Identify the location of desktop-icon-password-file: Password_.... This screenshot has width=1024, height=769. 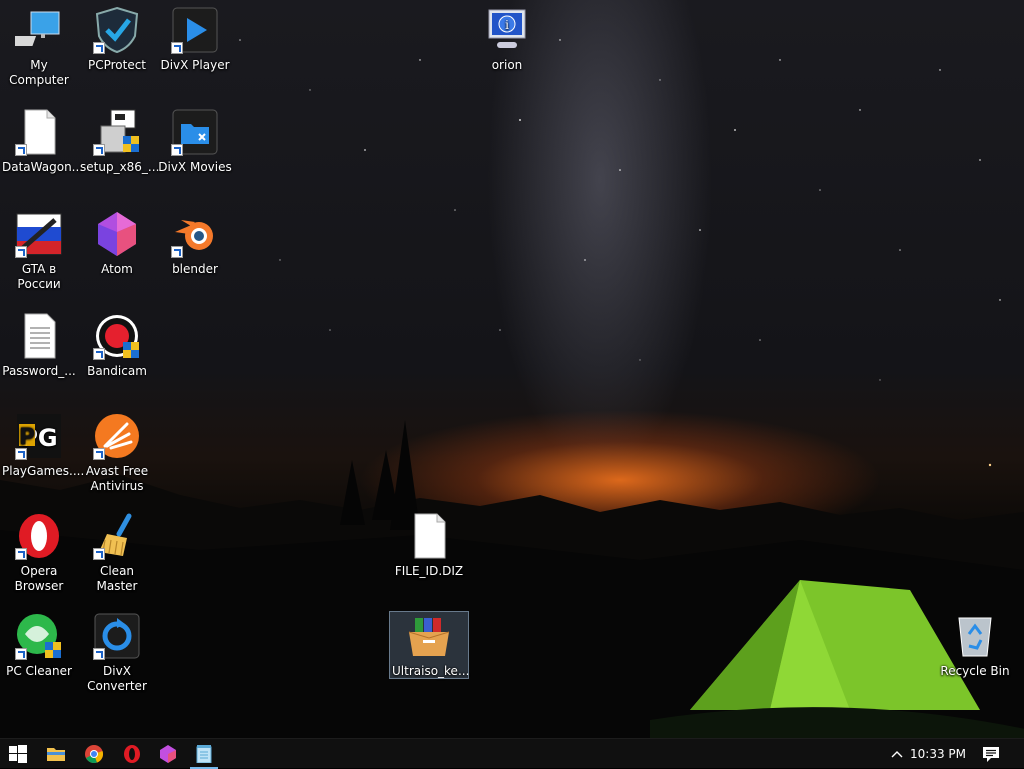
(39, 345).